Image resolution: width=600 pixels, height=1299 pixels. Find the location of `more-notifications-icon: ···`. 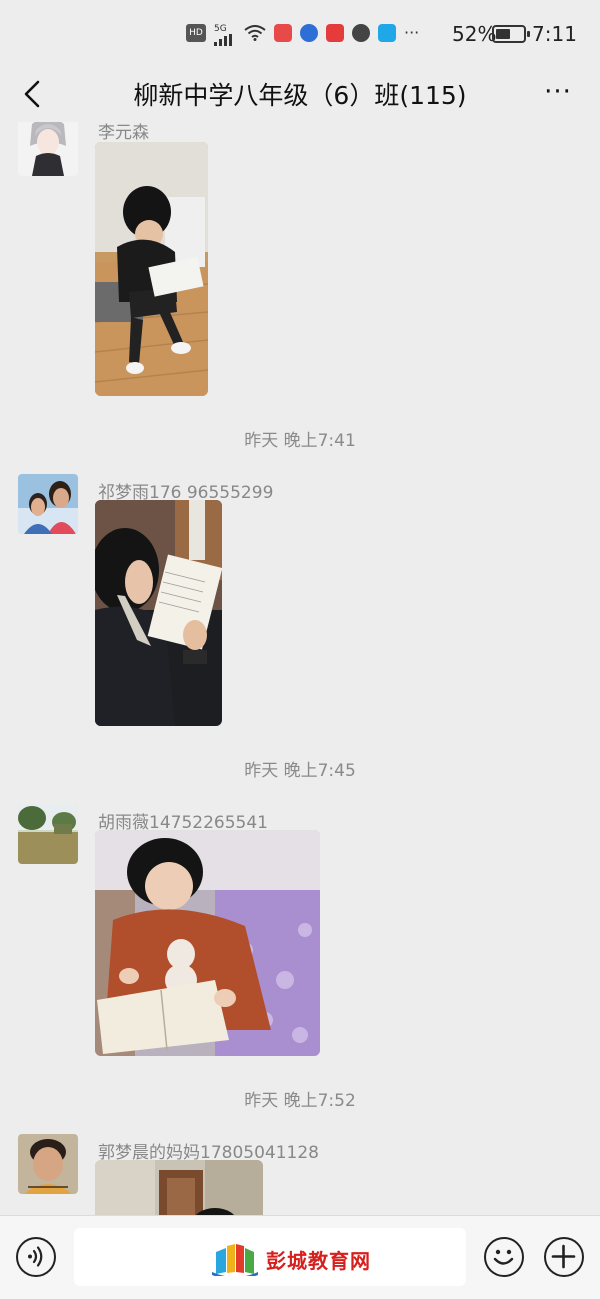

more-notifications-icon: ··· is located at coordinates (412, 32).